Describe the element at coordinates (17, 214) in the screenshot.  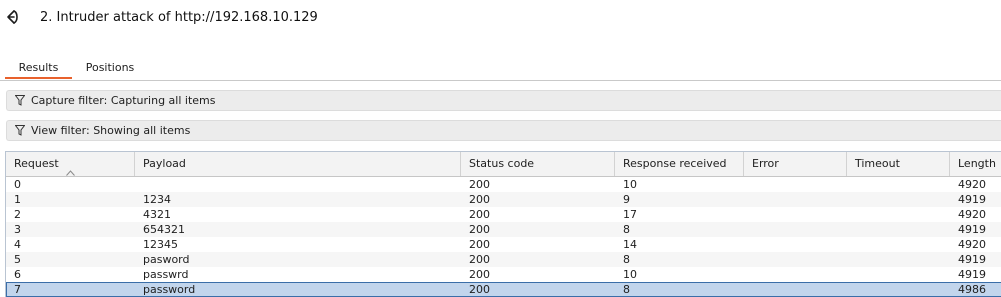
I see `cell-request: 2` at that location.